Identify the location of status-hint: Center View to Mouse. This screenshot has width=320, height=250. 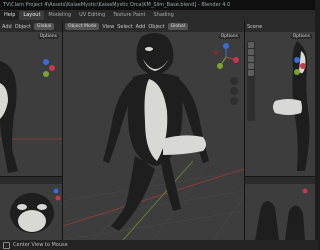
(40, 245).